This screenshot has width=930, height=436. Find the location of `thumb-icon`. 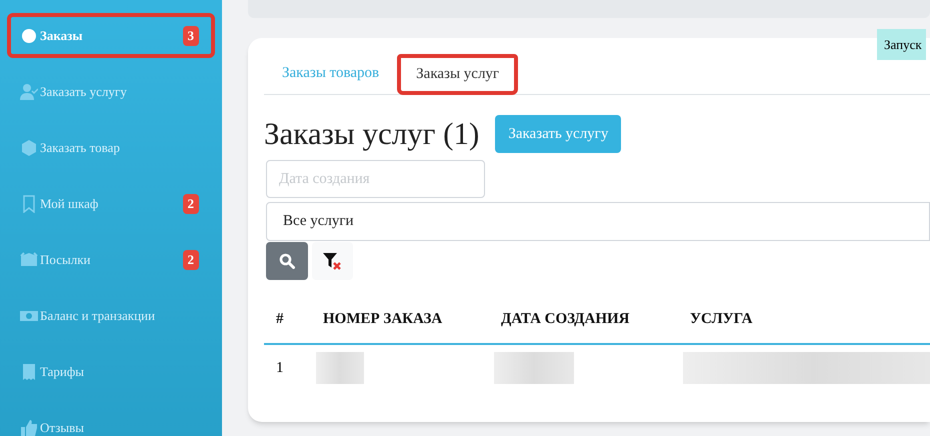

thumb-icon is located at coordinates (29, 427).